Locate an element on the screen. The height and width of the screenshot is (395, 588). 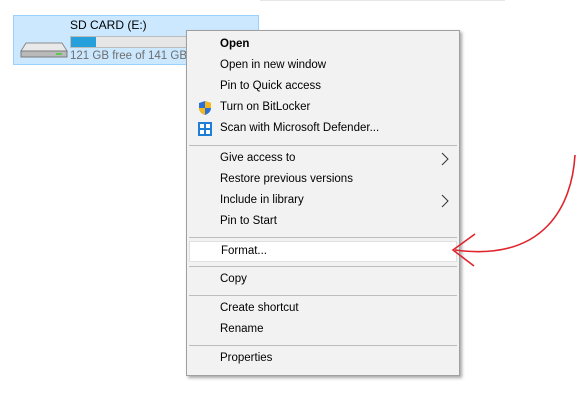
annotation-arrow is located at coordinates (513, 210).